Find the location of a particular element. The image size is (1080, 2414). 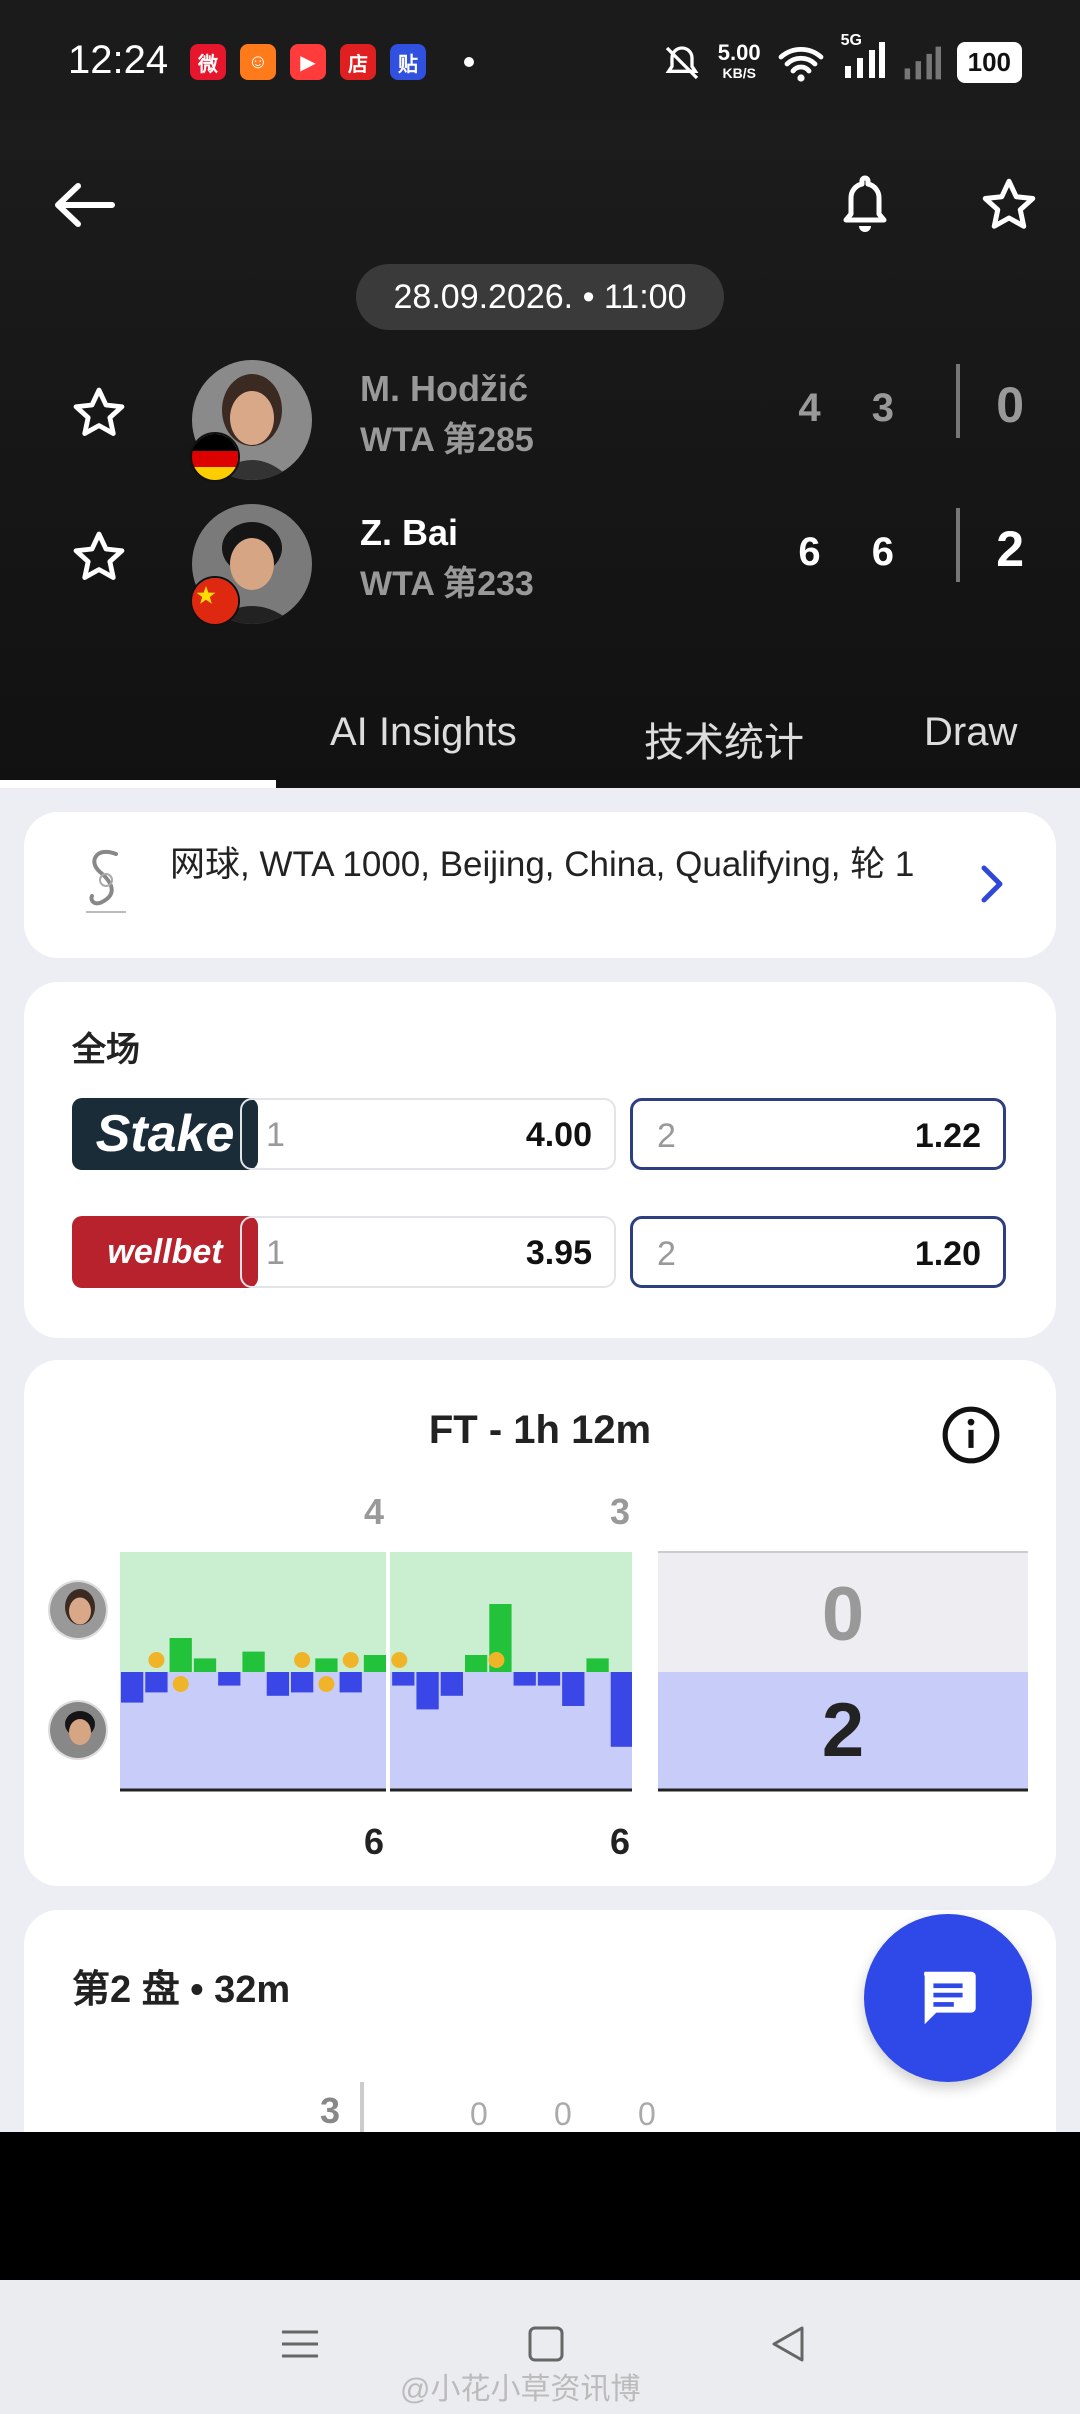

odds-button: 1 4.00 is located at coordinates (428, 1134).